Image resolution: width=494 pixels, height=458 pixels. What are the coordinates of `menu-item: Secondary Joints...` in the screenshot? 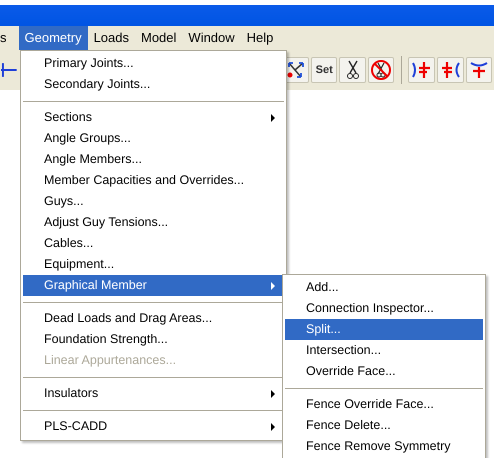 It's located at (153, 84).